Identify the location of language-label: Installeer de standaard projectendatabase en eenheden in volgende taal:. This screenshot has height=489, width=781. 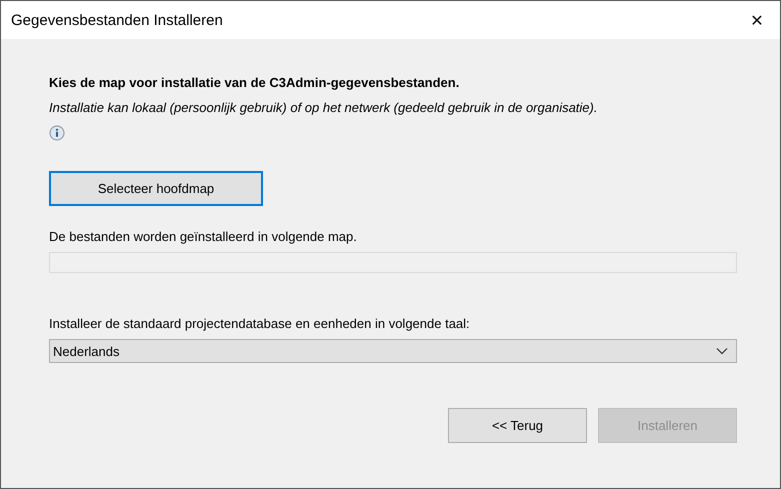
(260, 323).